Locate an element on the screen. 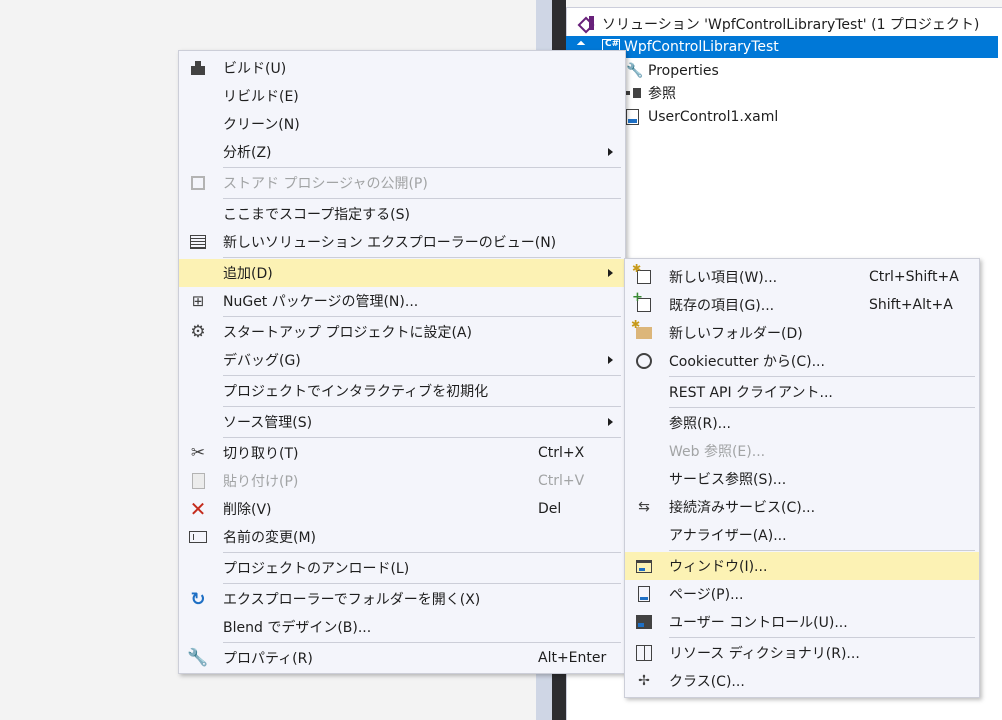  references-icon is located at coordinates (634, 93).